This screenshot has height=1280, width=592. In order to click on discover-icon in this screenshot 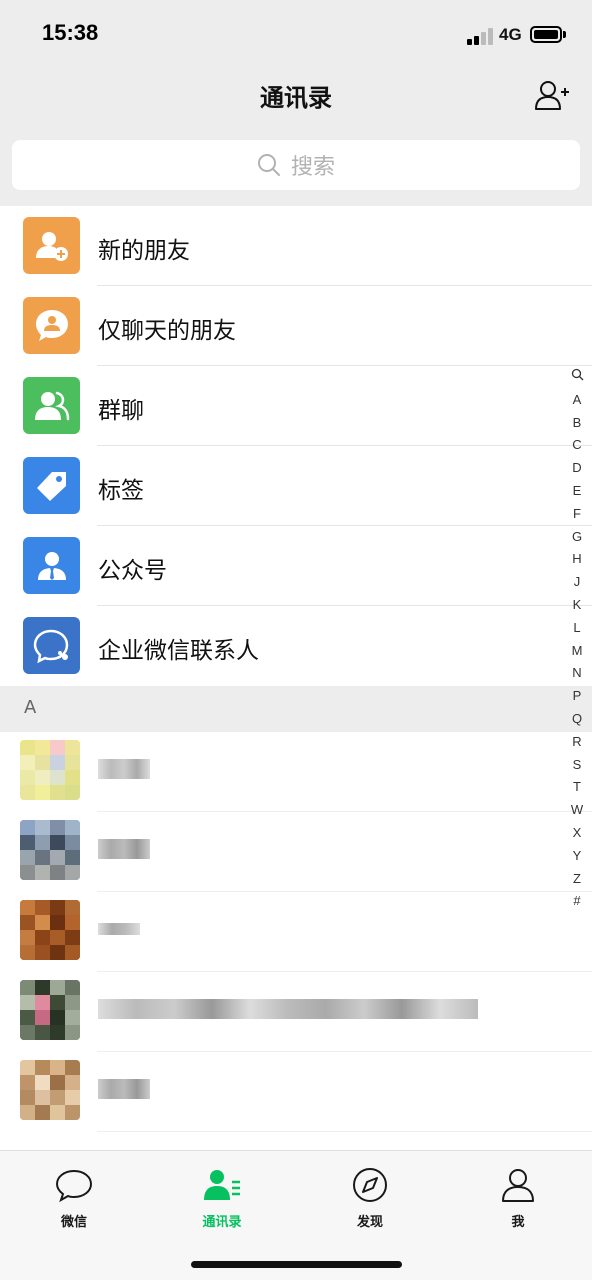, I will do `click(370, 1185)`.